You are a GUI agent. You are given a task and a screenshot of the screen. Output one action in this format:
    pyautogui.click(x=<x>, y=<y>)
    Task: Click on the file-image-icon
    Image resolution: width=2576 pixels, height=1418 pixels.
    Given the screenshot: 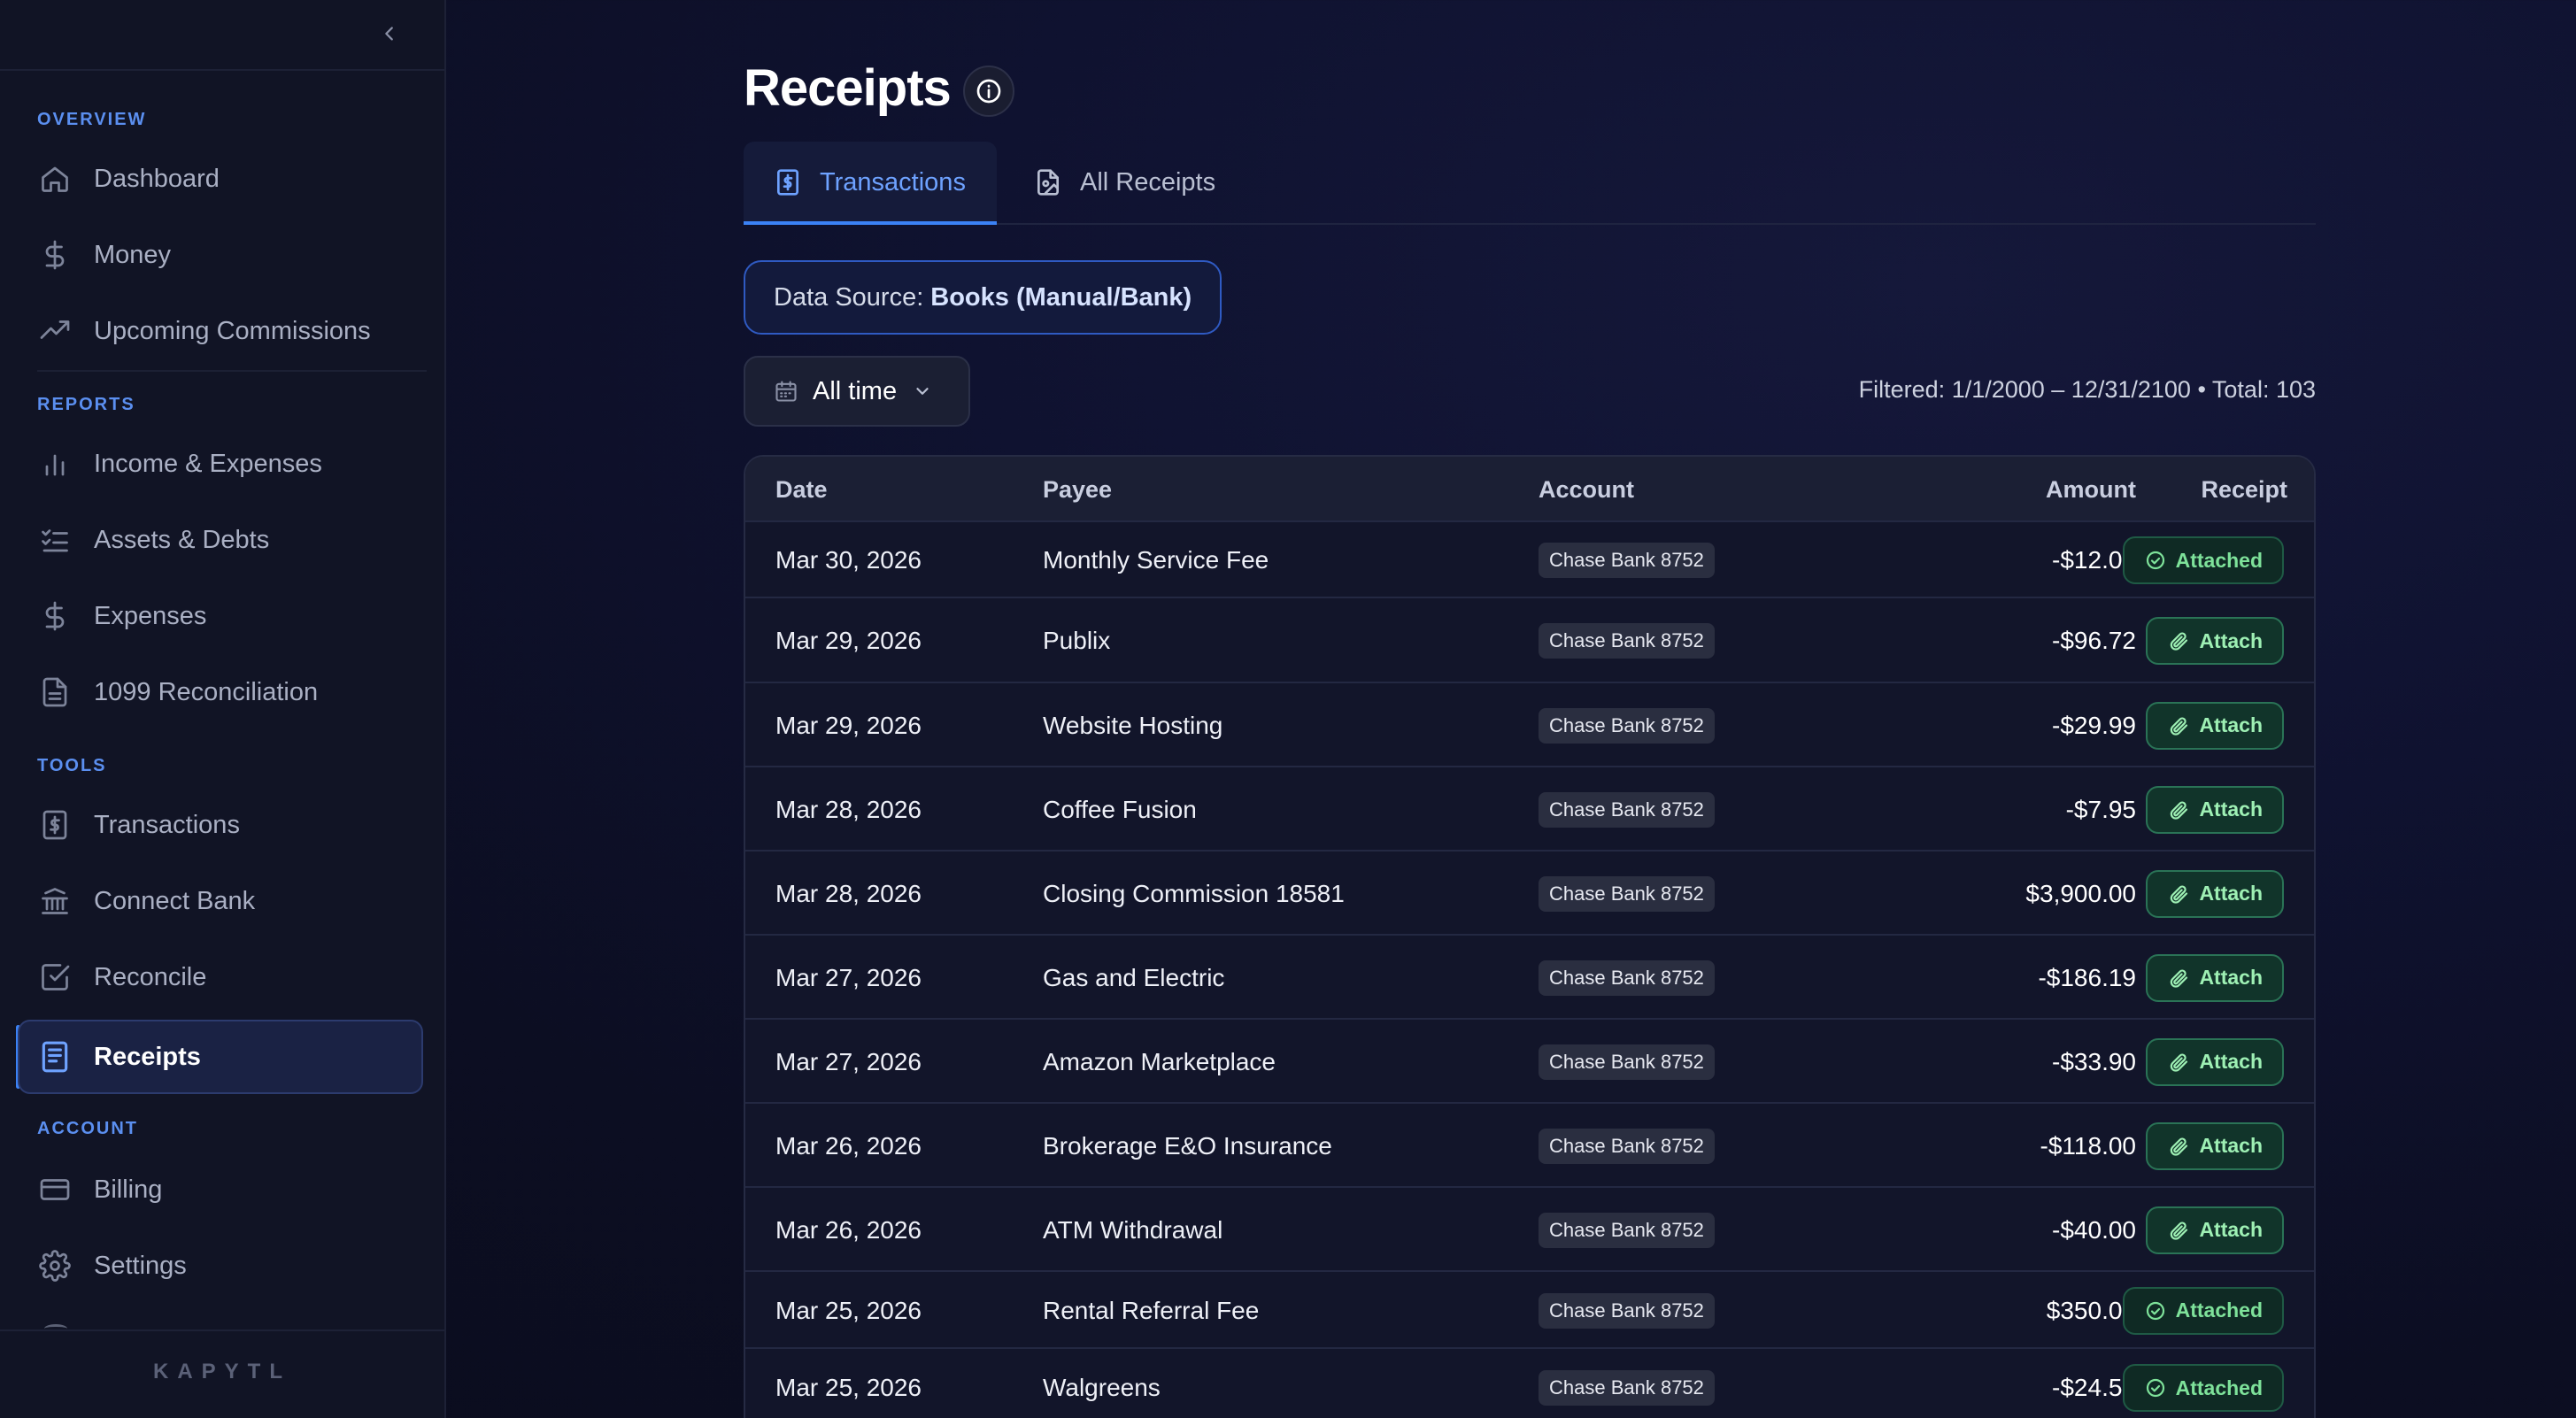 What is the action you would take?
    pyautogui.click(x=1048, y=182)
    